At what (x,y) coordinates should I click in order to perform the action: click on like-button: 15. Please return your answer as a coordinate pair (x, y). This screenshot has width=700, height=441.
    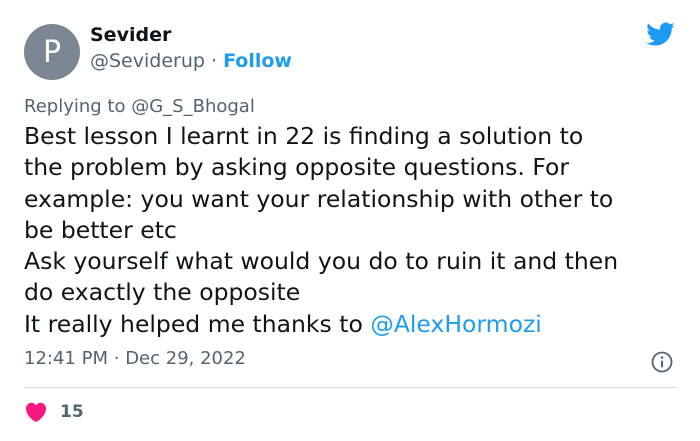
    Looking at the image, I should click on (54, 412).